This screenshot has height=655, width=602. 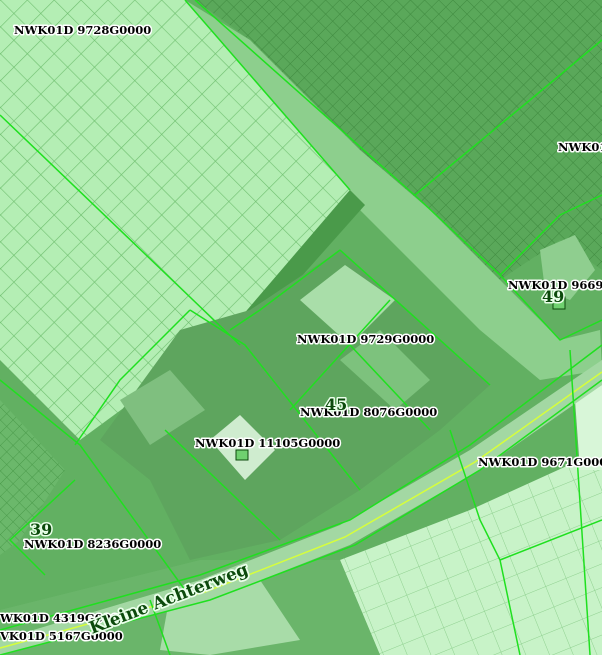 I want to click on house-number-49: 49, so click(x=553, y=296).